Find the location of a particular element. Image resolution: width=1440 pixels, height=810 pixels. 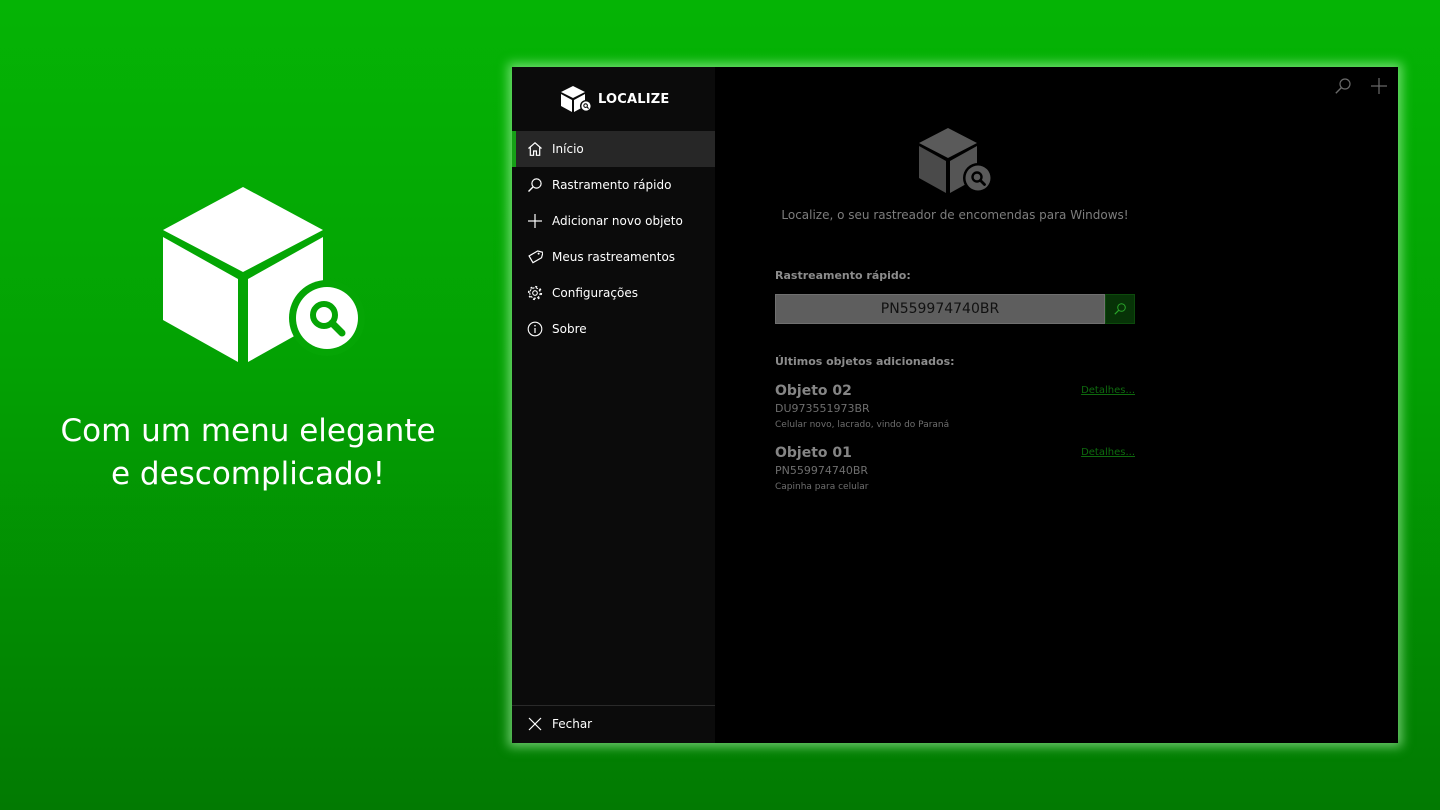

quick-track-label: Rastreamento rápido: is located at coordinates (843, 275).